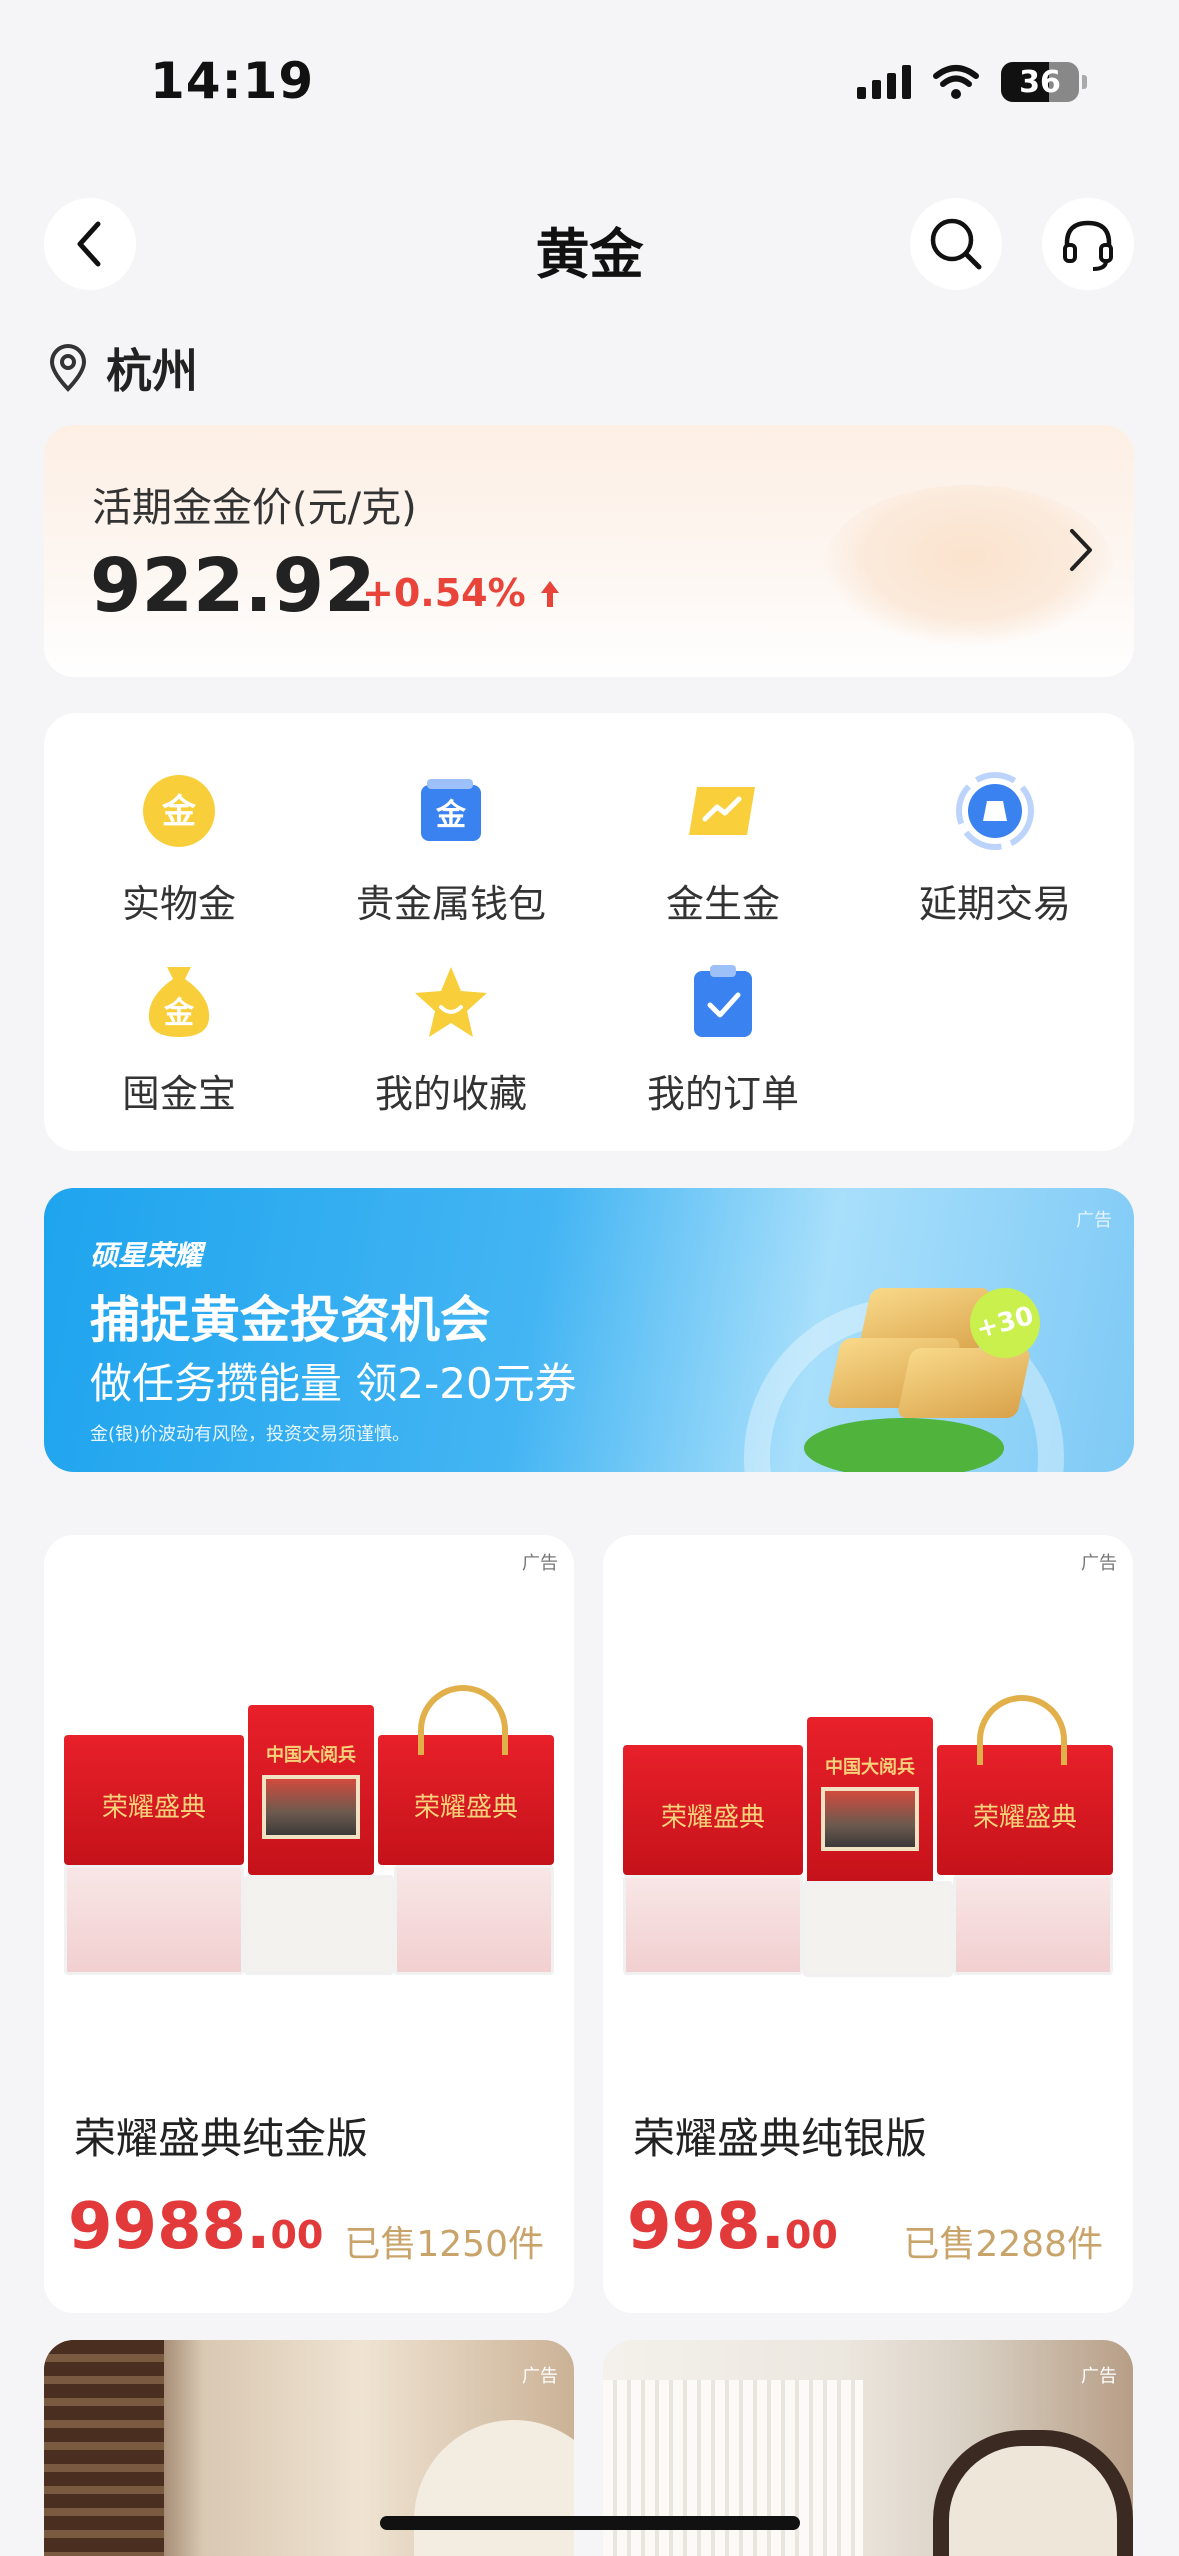 This screenshot has width=1179, height=2556. What do you see at coordinates (178, 1094) in the screenshot?
I see `function-label: 囤金宝` at bounding box center [178, 1094].